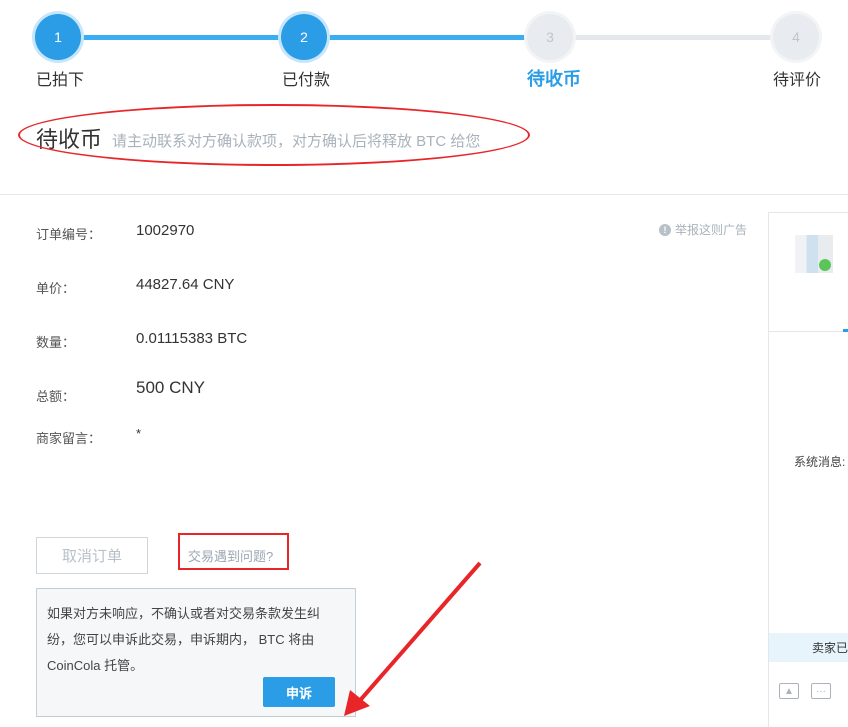  Describe the element at coordinates (821, 691) in the screenshot. I see `chat-bubble-icon: ···` at that location.